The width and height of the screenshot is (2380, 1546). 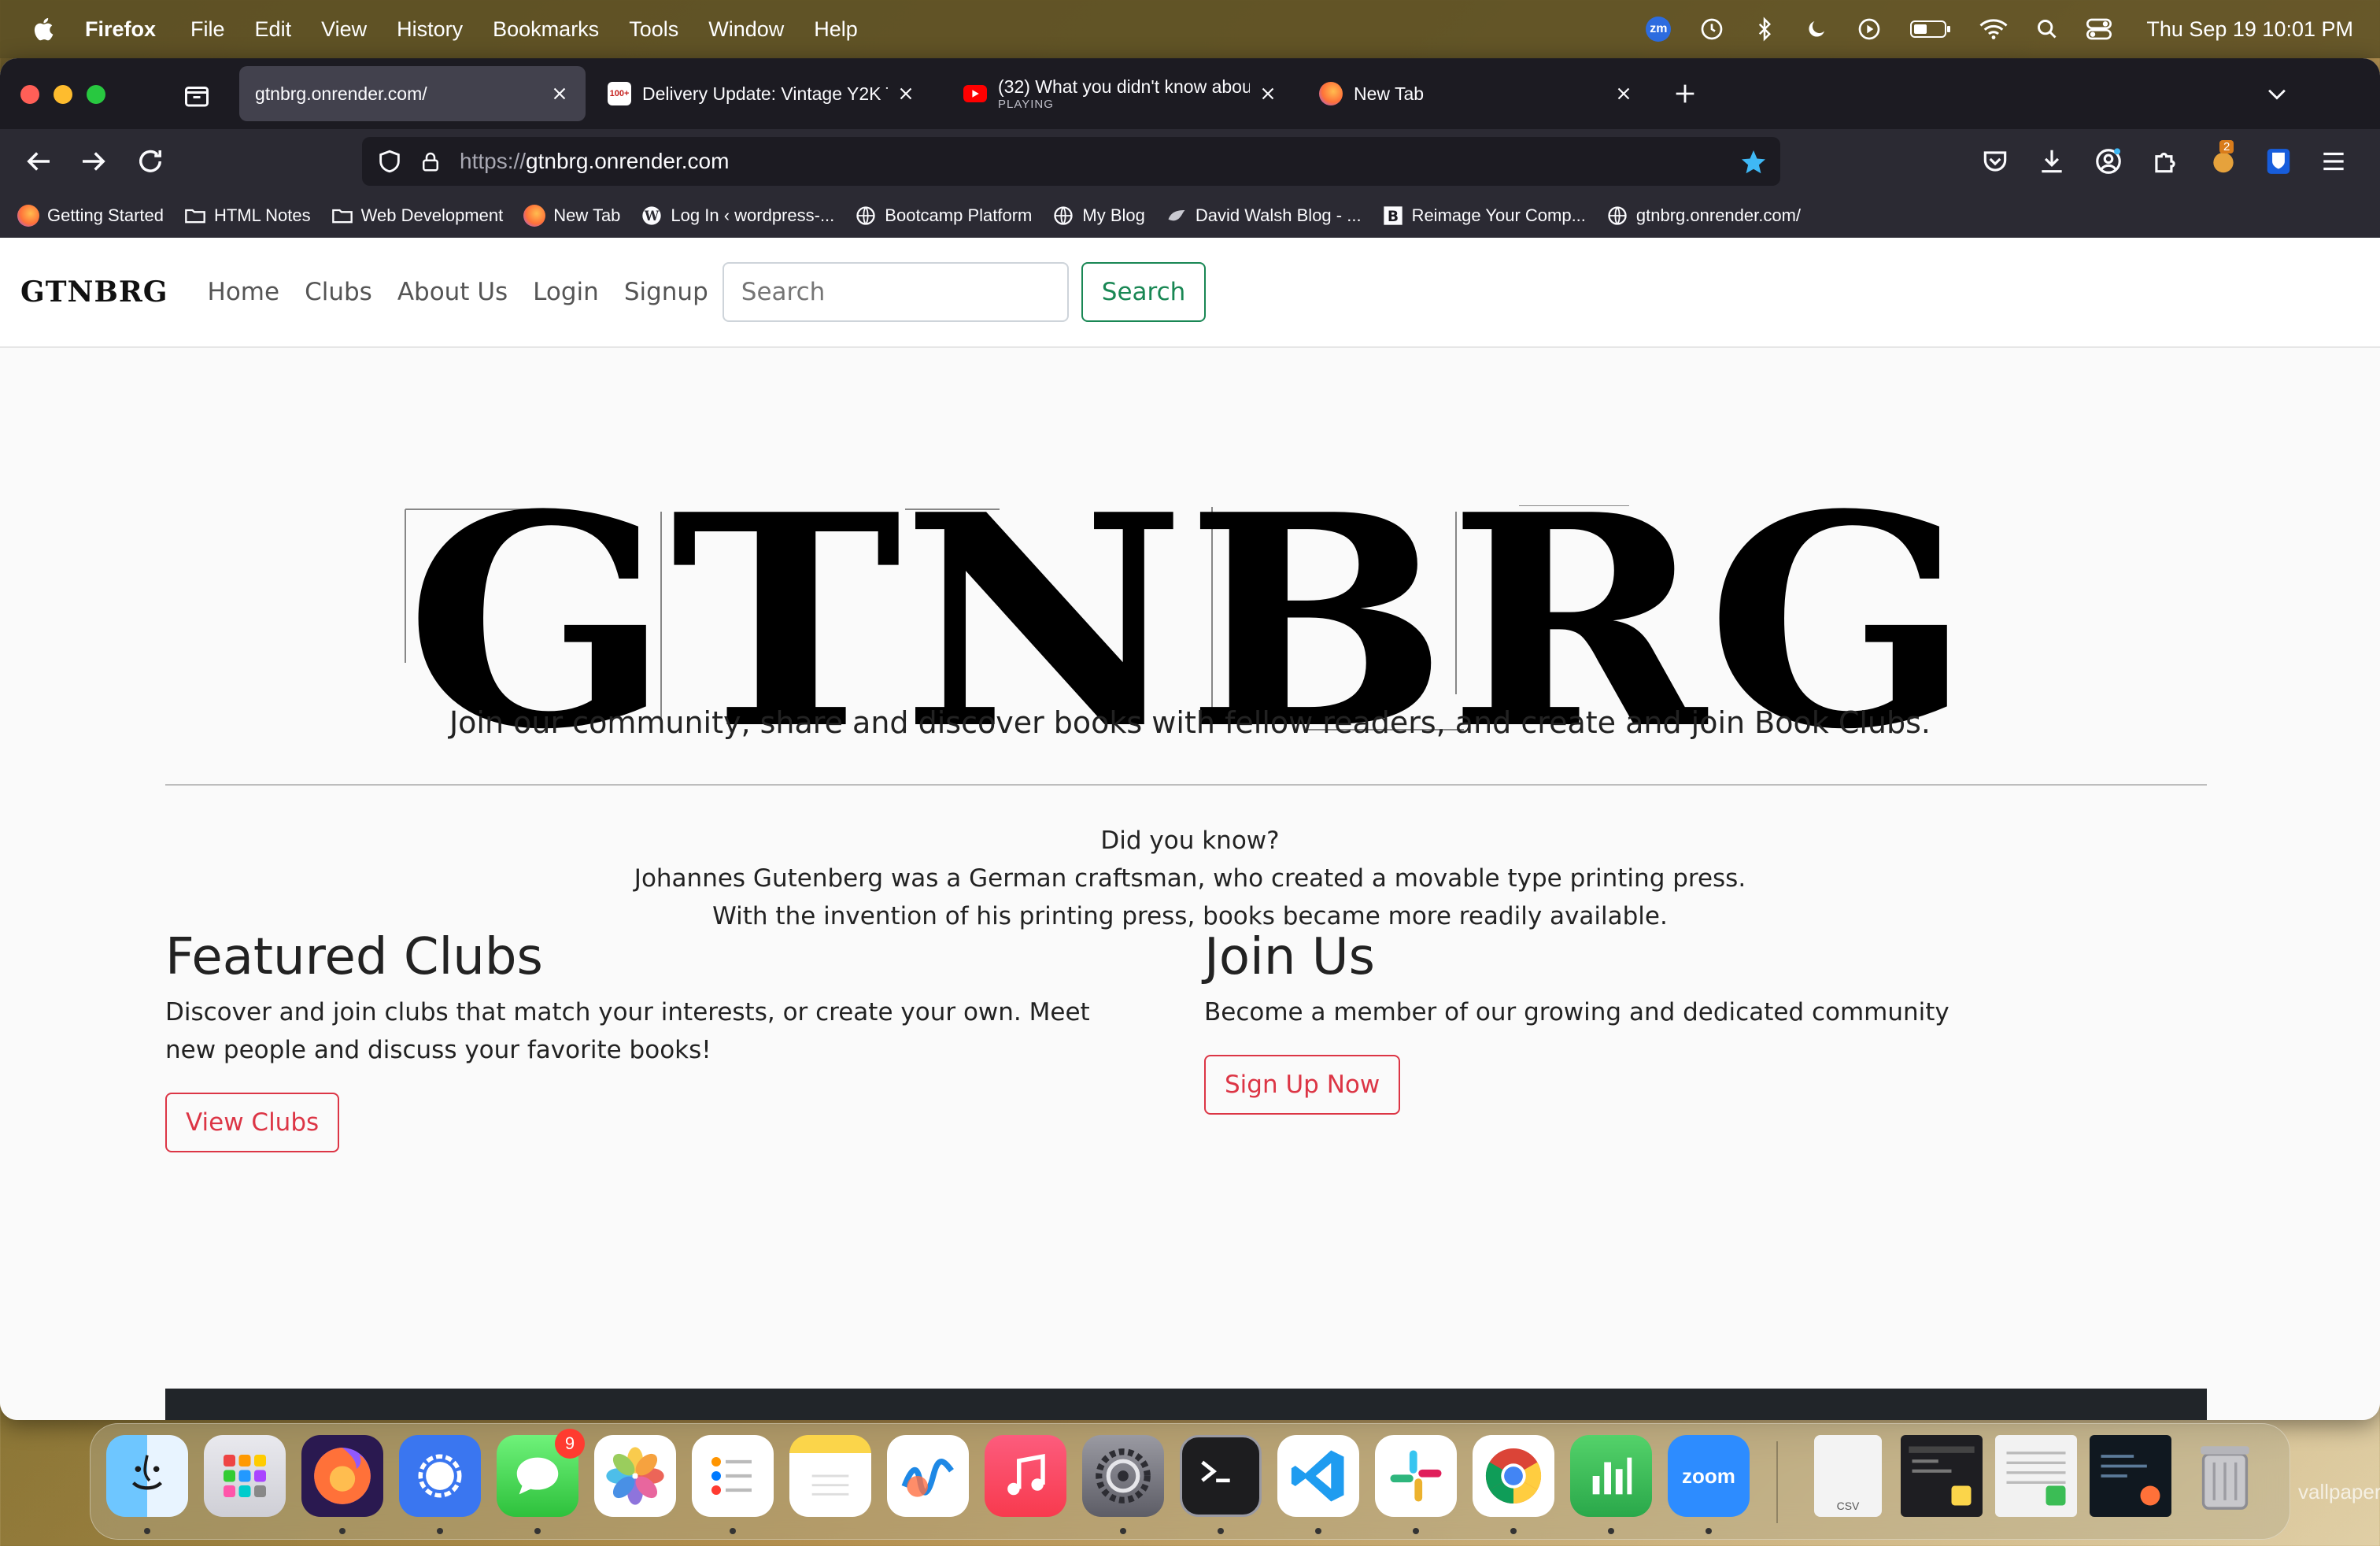 I want to click on nav-signup-link: Signup, so click(x=666, y=292).